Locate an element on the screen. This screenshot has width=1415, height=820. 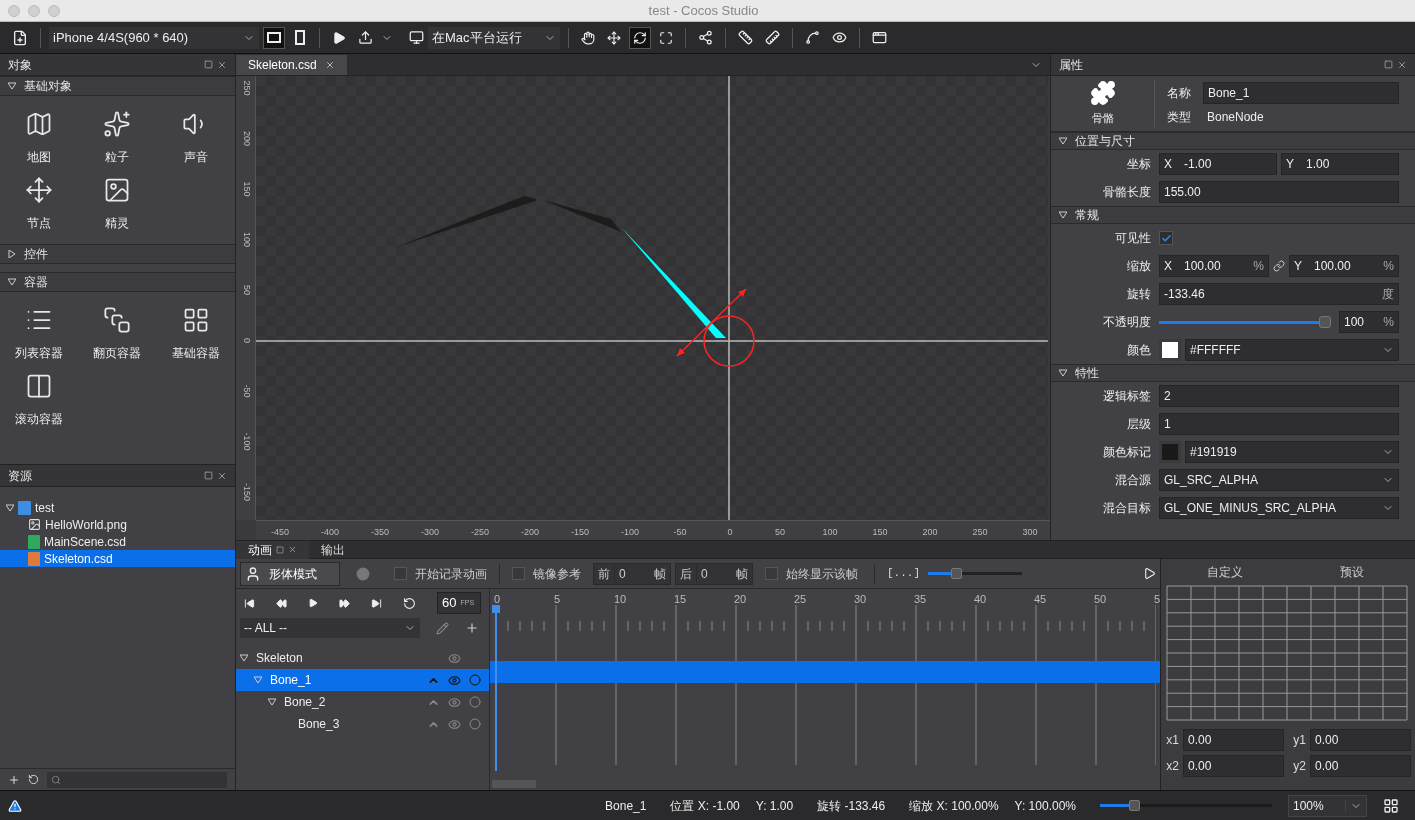
name-field: Bone_1 is located at coordinates (1301, 92).